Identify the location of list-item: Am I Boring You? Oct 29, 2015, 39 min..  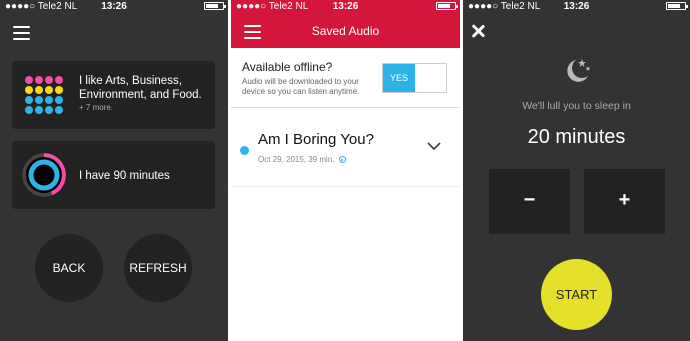
(345, 148).